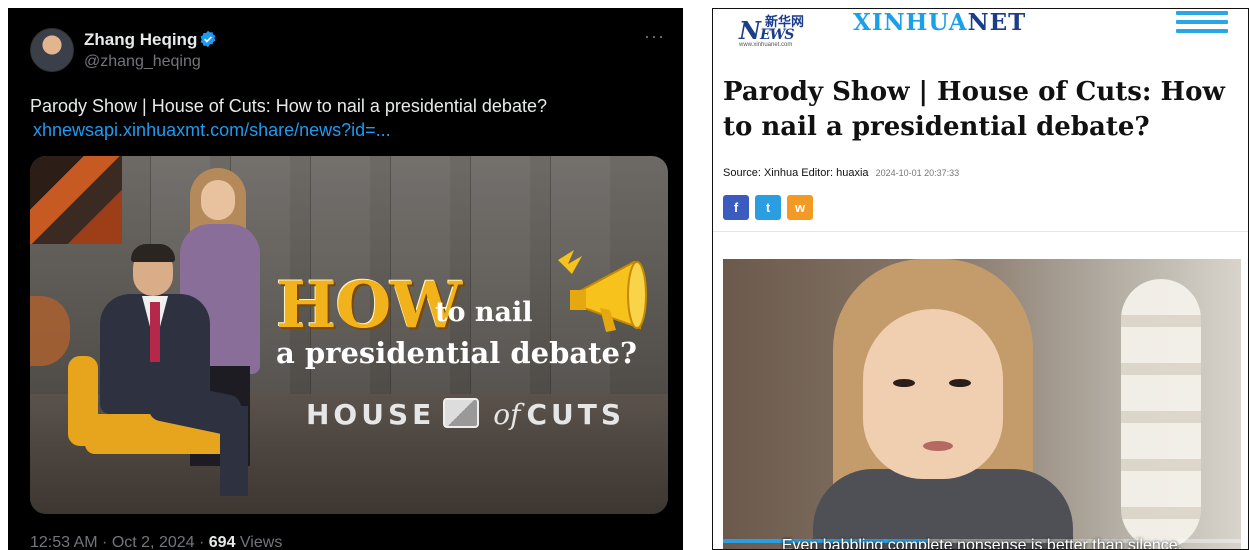  Describe the element at coordinates (654, 36) in the screenshot. I see `more-options-icon: ···` at that location.